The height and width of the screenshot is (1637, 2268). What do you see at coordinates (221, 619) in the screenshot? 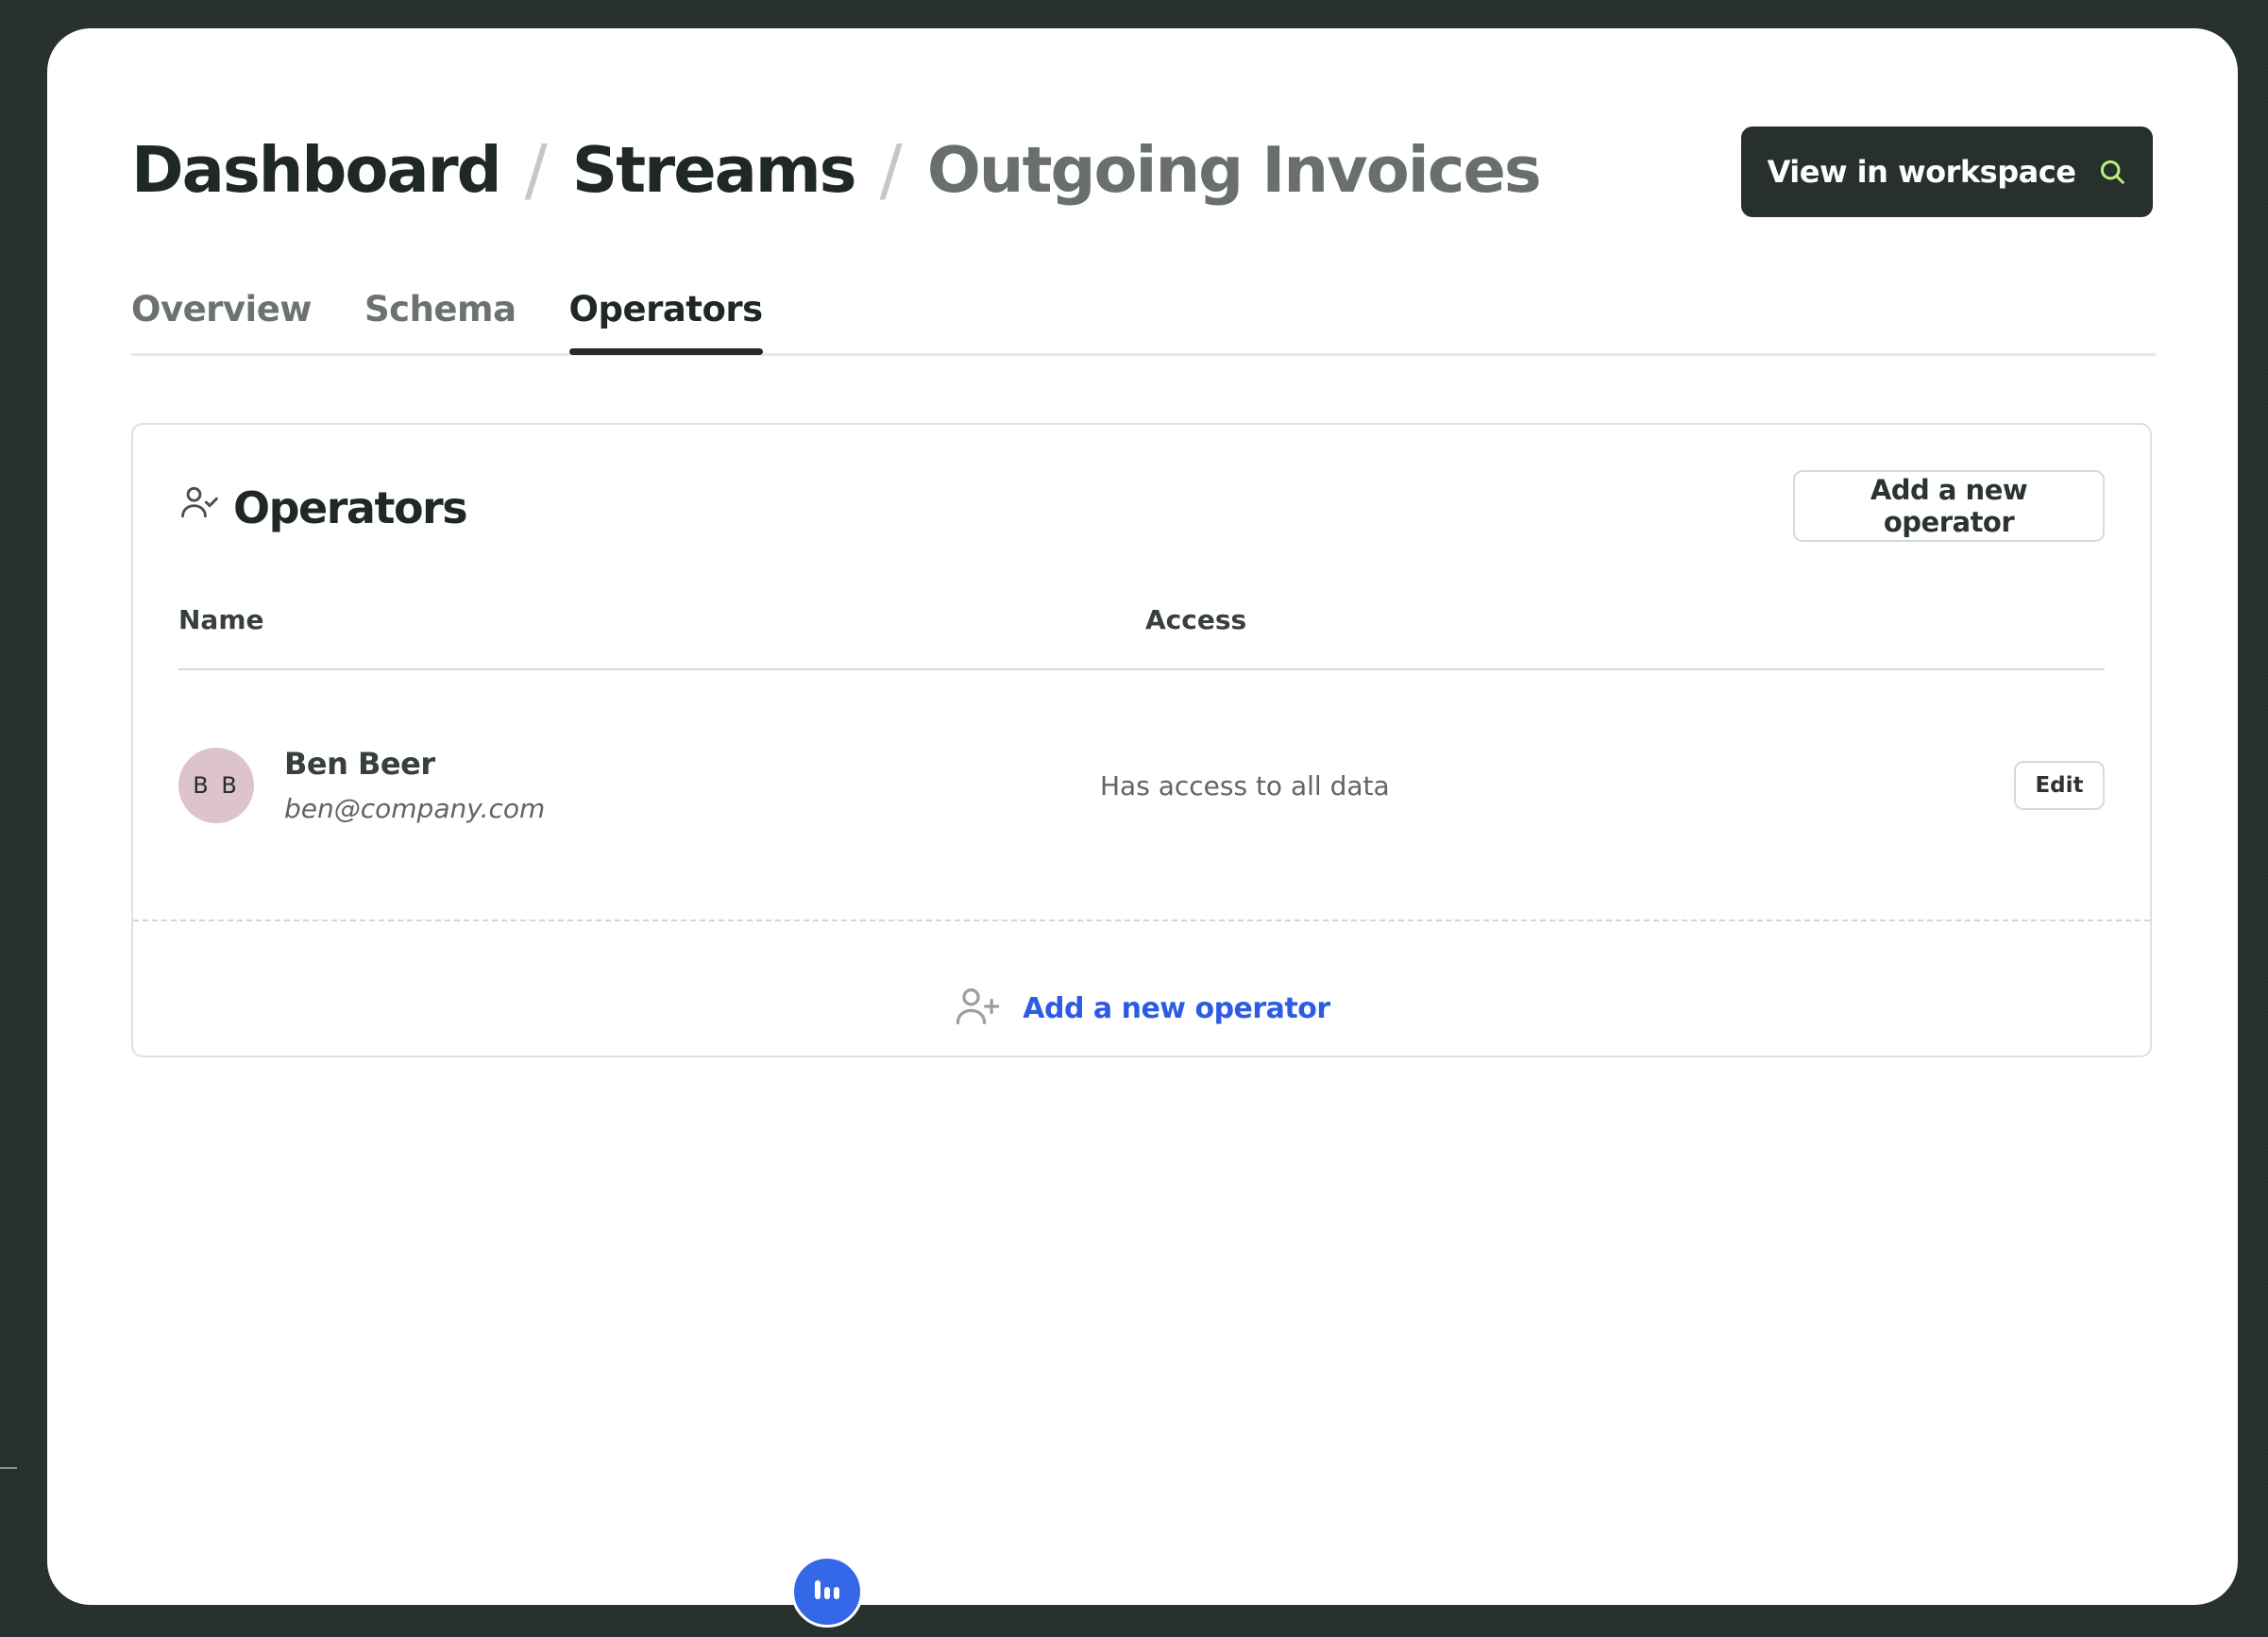
I see `column-header-name: Name` at bounding box center [221, 619].